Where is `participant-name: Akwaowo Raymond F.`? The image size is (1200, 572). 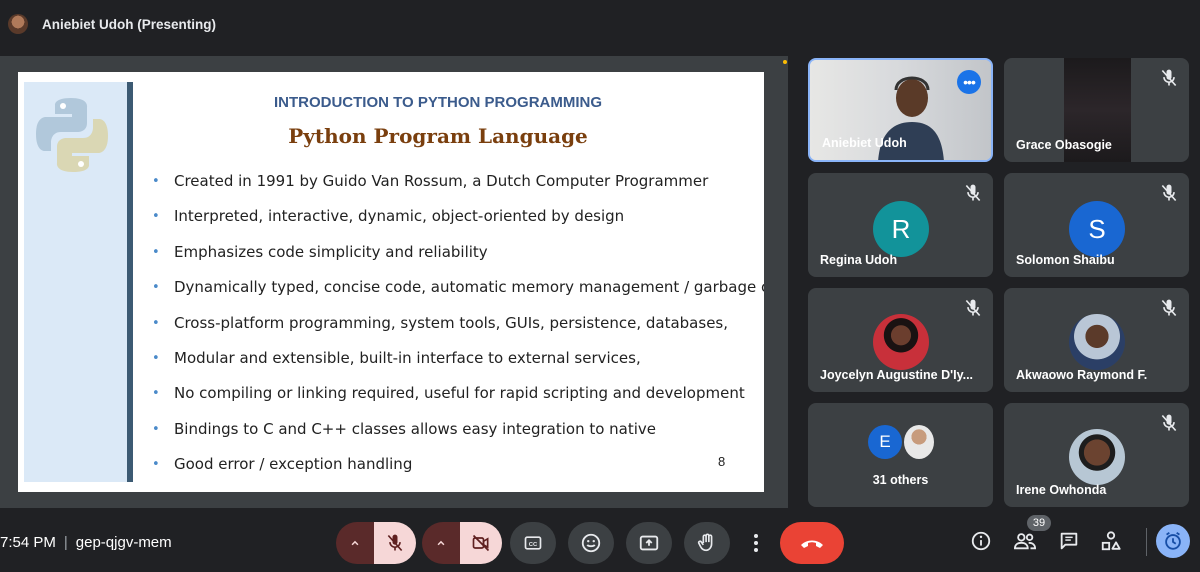 participant-name: Akwaowo Raymond F. is located at coordinates (1082, 375).